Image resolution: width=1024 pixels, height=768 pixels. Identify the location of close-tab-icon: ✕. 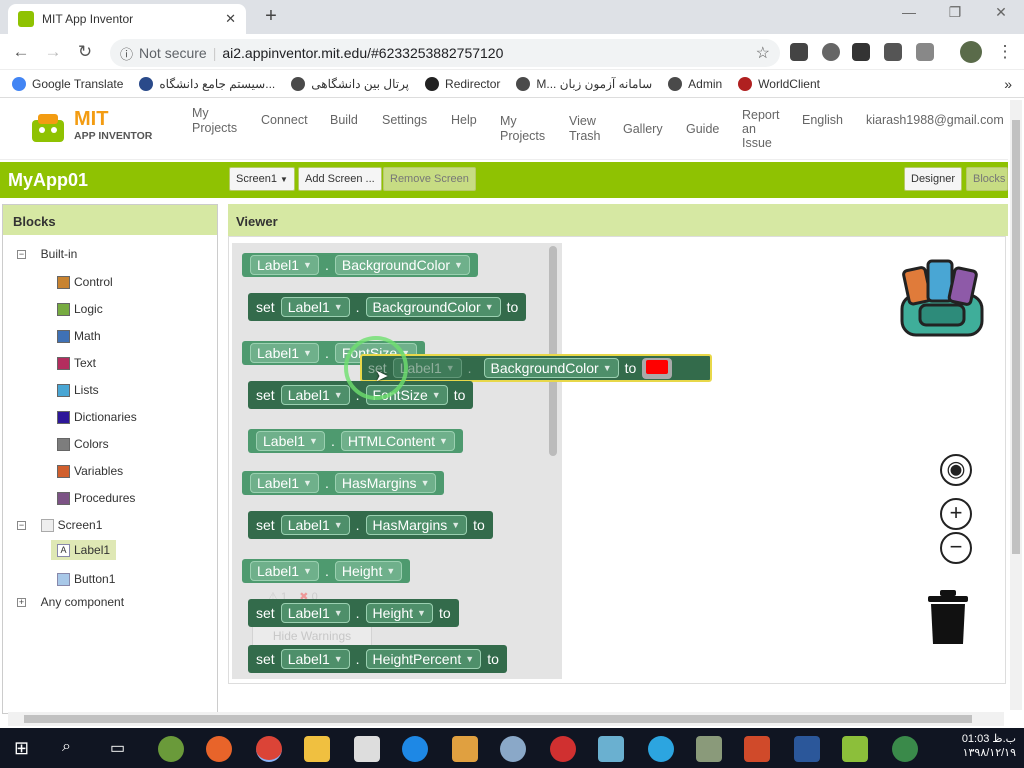
(230, 19).